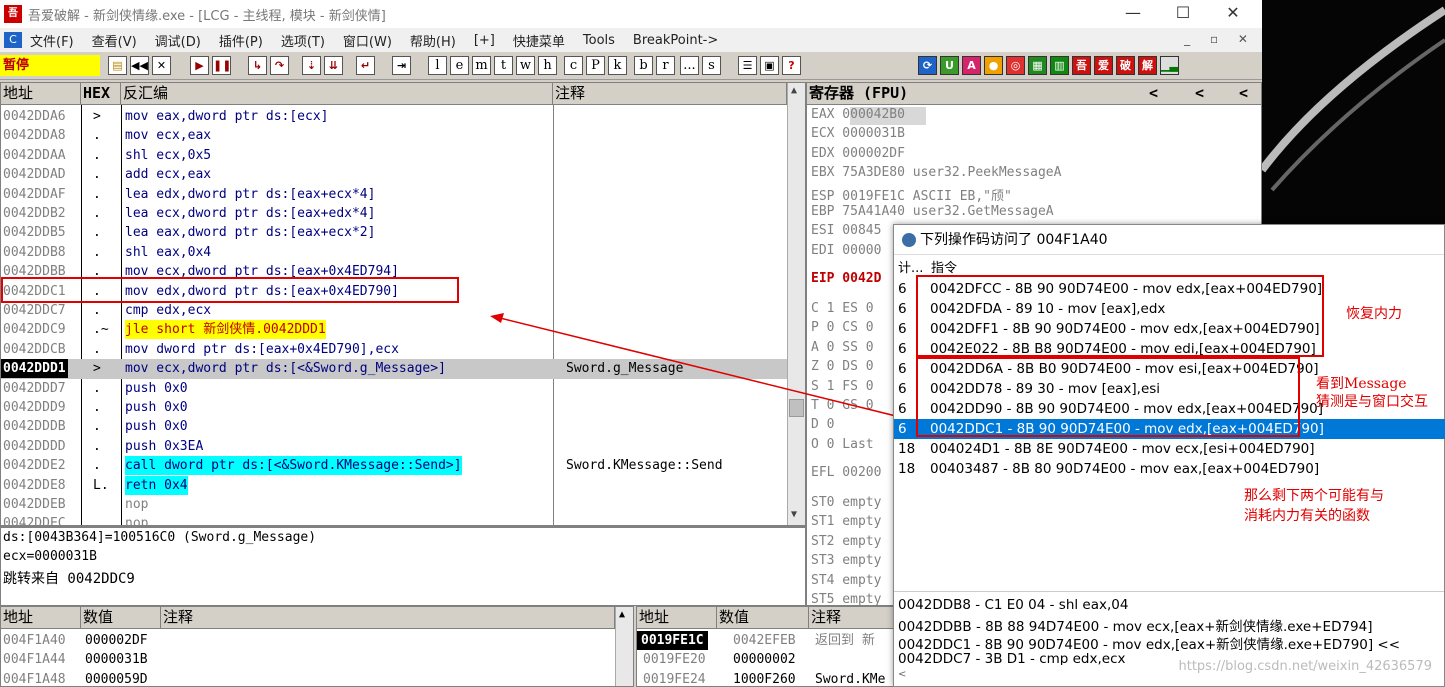 This screenshot has width=1445, height=687. I want to click on disasm-scrollbar: ▲ ▼, so click(796, 304).